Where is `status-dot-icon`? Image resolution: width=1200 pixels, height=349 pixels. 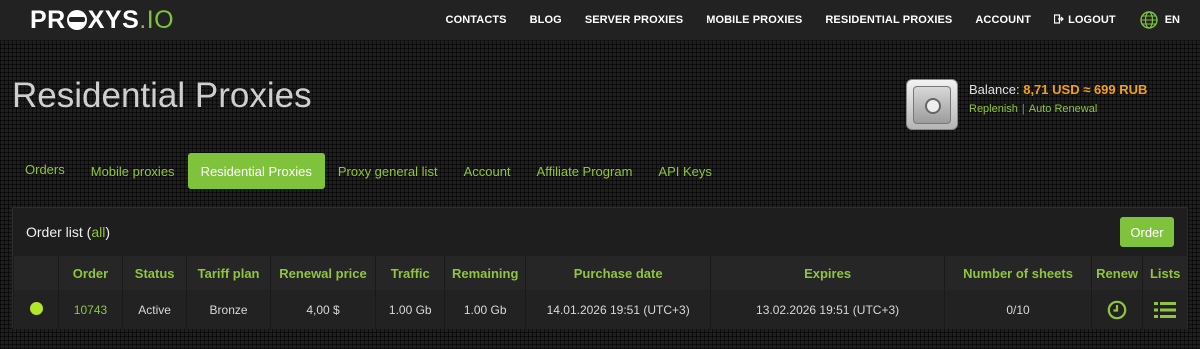 status-dot-icon is located at coordinates (36, 308).